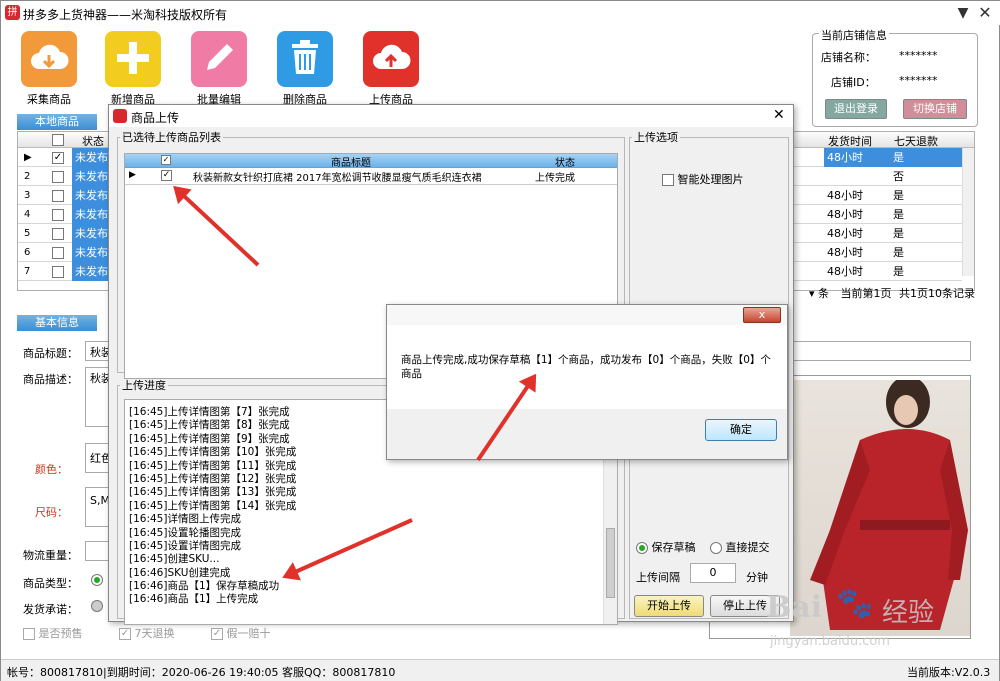 This screenshot has height=681, width=1000. Describe the element at coordinates (854, 35) in the screenshot. I see `shop-info-legend: 当前店铺信息` at that location.